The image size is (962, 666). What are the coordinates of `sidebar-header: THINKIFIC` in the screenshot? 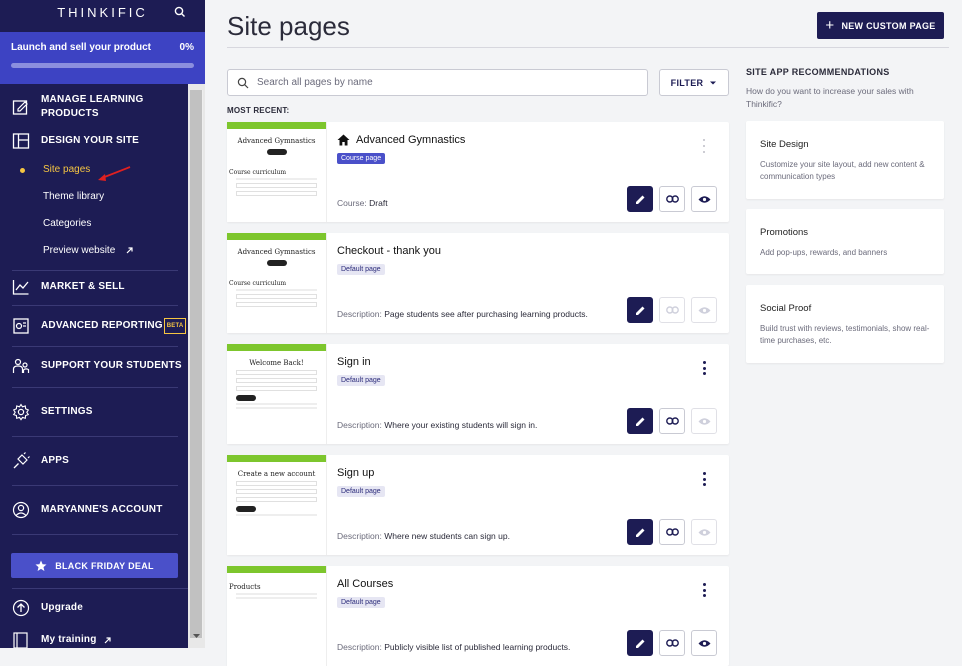 It's located at (102, 12).